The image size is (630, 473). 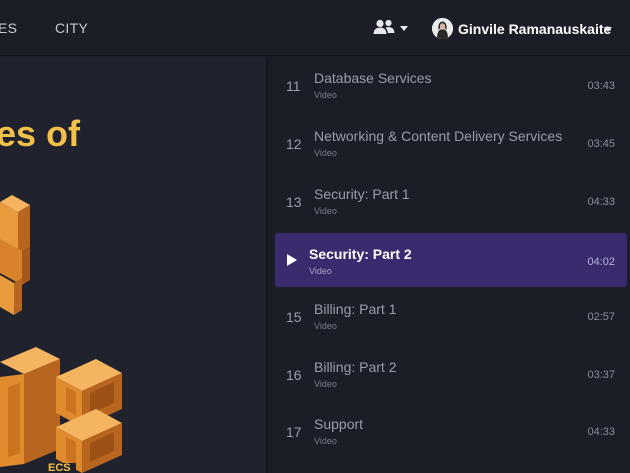 What do you see at coordinates (601, 375) in the screenshot?
I see `lecture-duration: 03:37` at bounding box center [601, 375].